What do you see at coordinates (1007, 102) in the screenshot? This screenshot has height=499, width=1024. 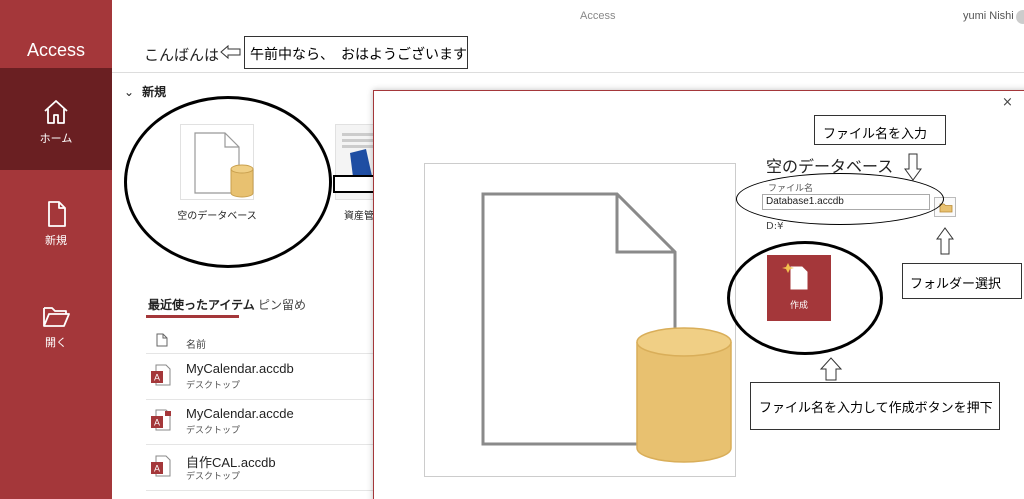 I see `close-icon: ×` at bounding box center [1007, 102].